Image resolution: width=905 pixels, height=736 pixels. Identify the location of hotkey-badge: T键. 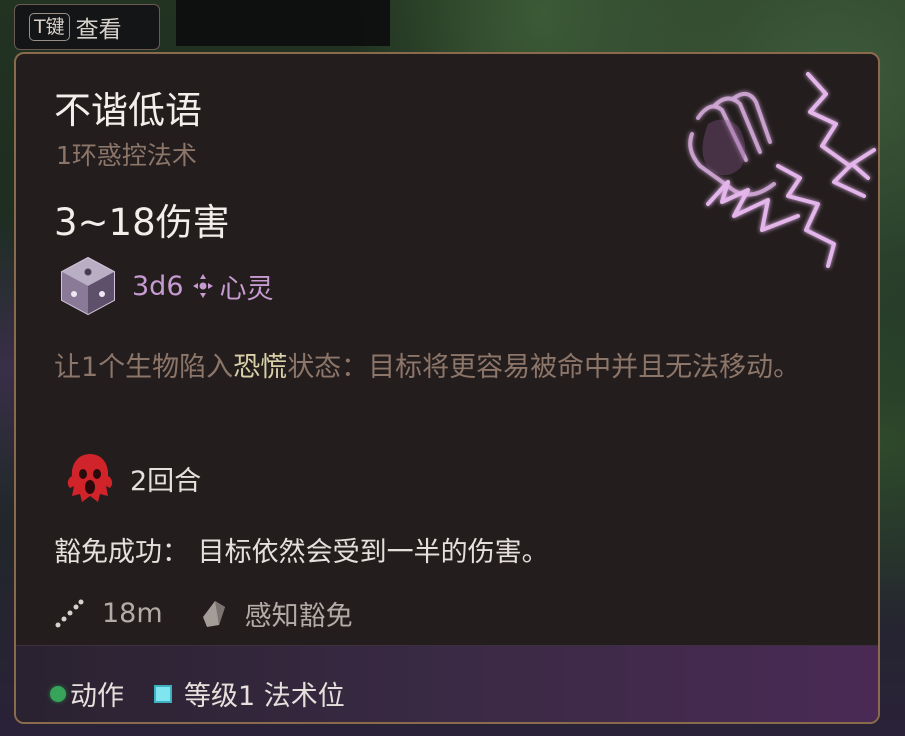
(49, 27).